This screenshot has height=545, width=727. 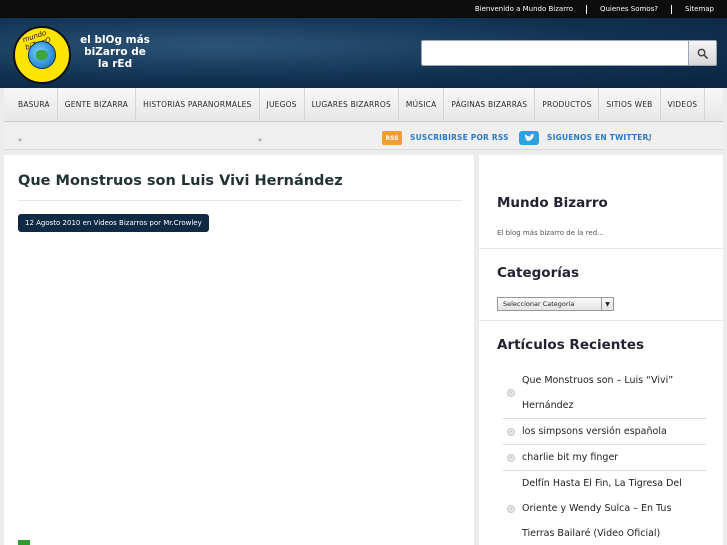 What do you see at coordinates (599, 137) in the screenshot?
I see `twitter-follow-link: SIGUENOS EN TWITTER!` at bounding box center [599, 137].